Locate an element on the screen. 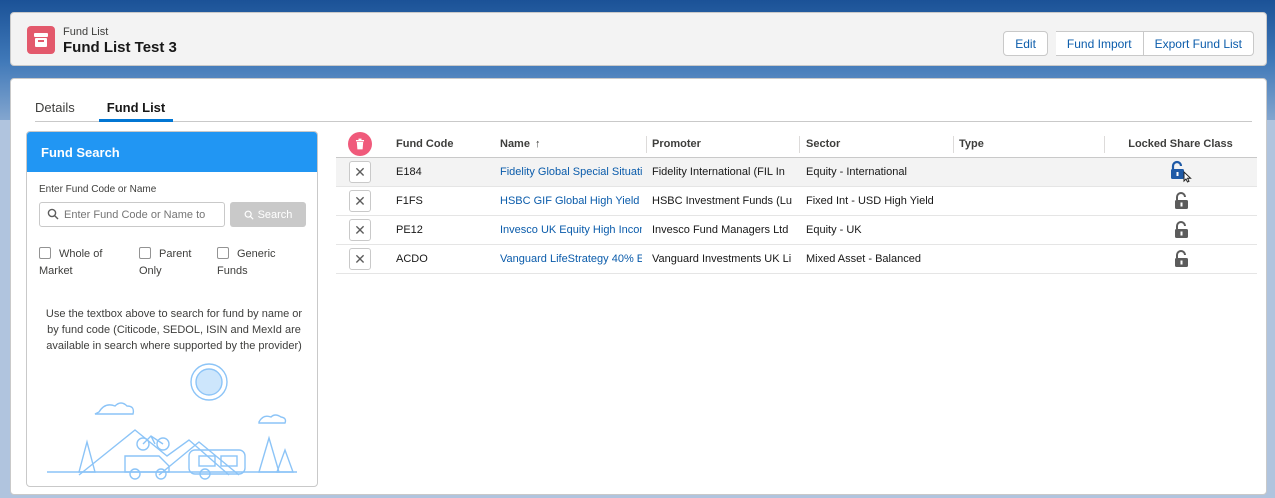 The height and width of the screenshot is (498, 1275). fund-code-cell: F1FS is located at coordinates (409, 201).